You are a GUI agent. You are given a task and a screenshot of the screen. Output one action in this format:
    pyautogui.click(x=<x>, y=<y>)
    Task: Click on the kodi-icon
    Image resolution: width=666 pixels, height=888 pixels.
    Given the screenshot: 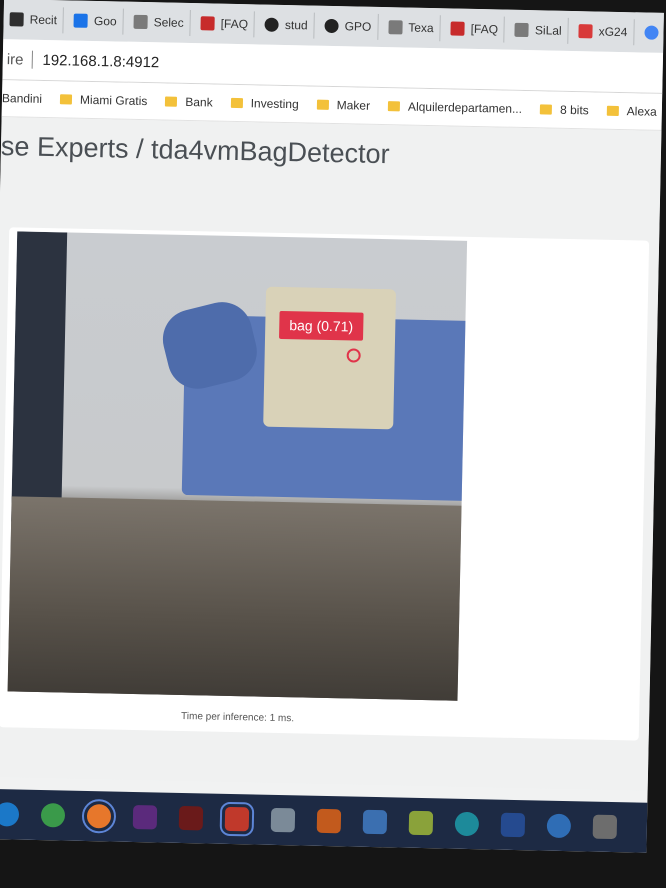 What is the action you would take?
    pyautogui.click(x=513, y=825)
    